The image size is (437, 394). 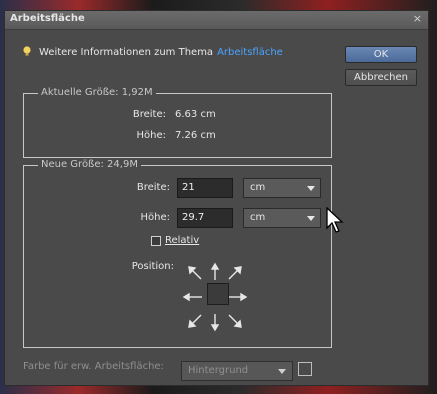 I want to click on width-unit-select: cm, so click(x=282, y=188).